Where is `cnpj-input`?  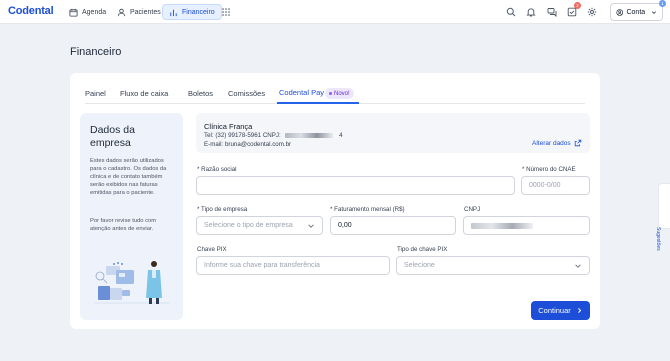
cnpj-input is located at coordinates (526, 225).